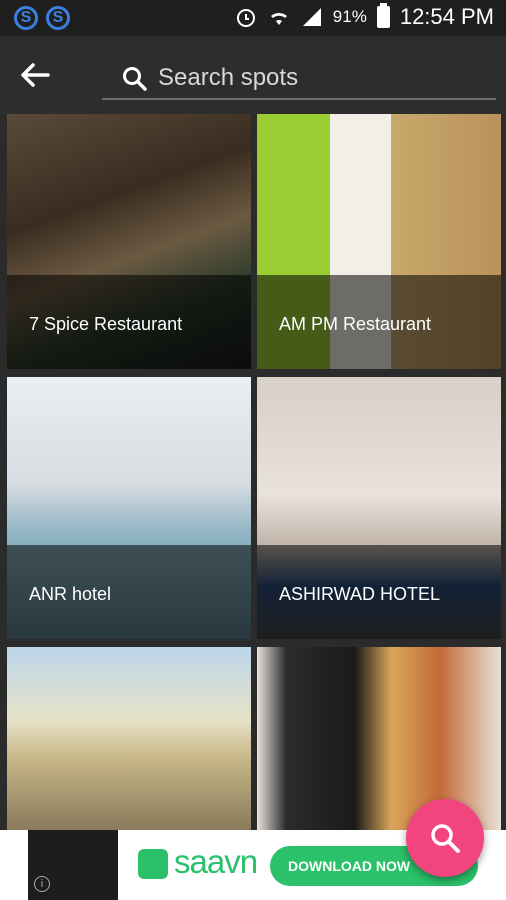 This screenshot has height=900, width=506. I want to click on search-fab, so click(445, 838).